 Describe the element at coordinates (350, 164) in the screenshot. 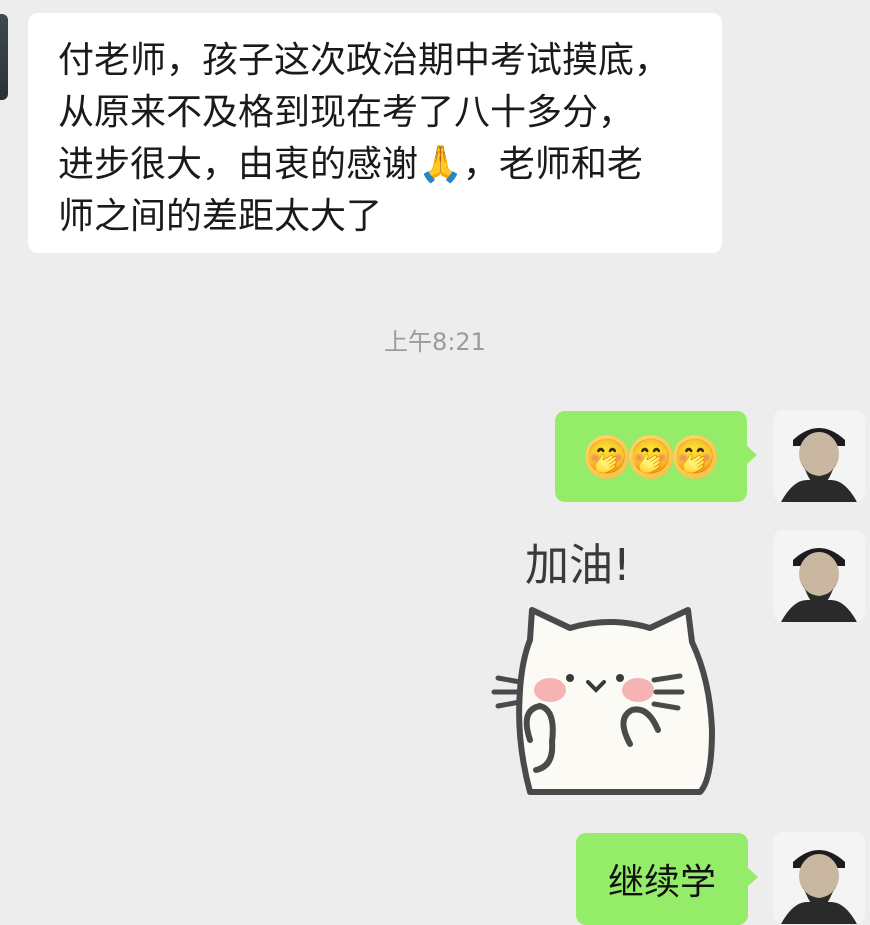

I see `message-line: 进步很大，由衷的感谢🙏，老师和老` at that location.